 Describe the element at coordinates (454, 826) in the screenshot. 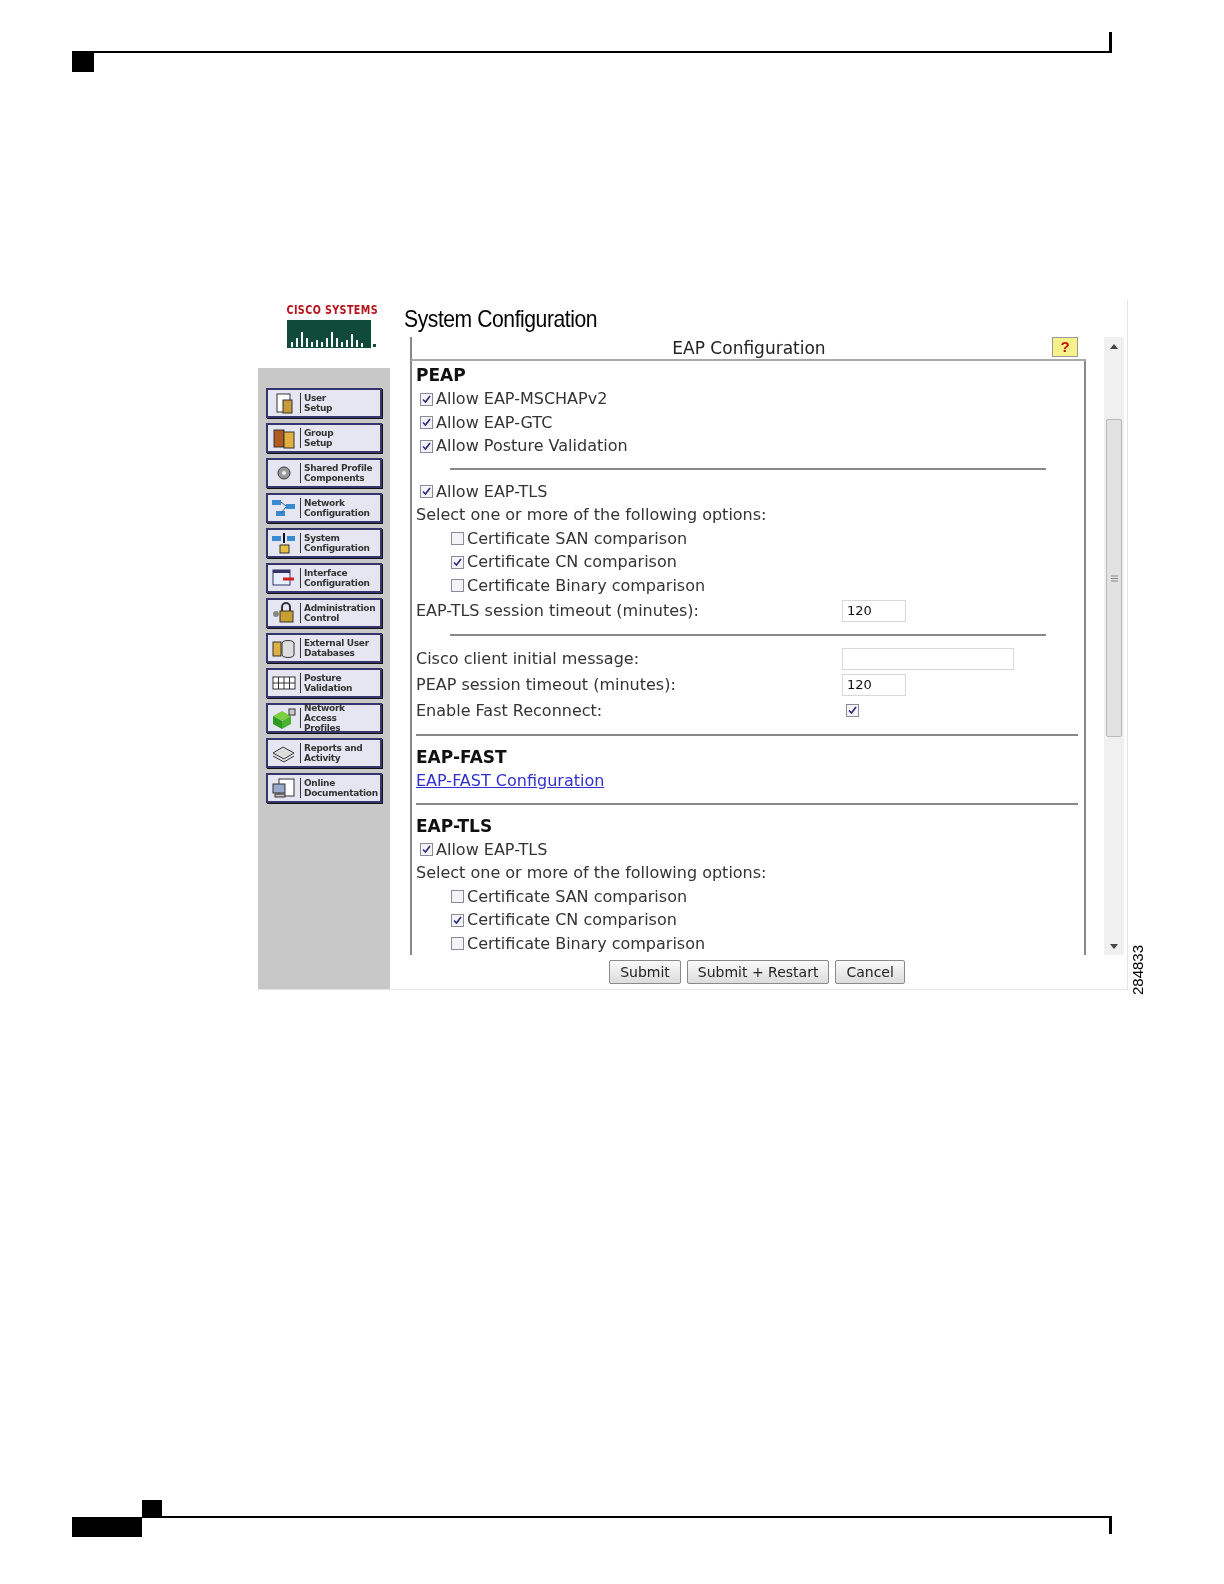

I see `section-heading: EAP-TLS` at that location.